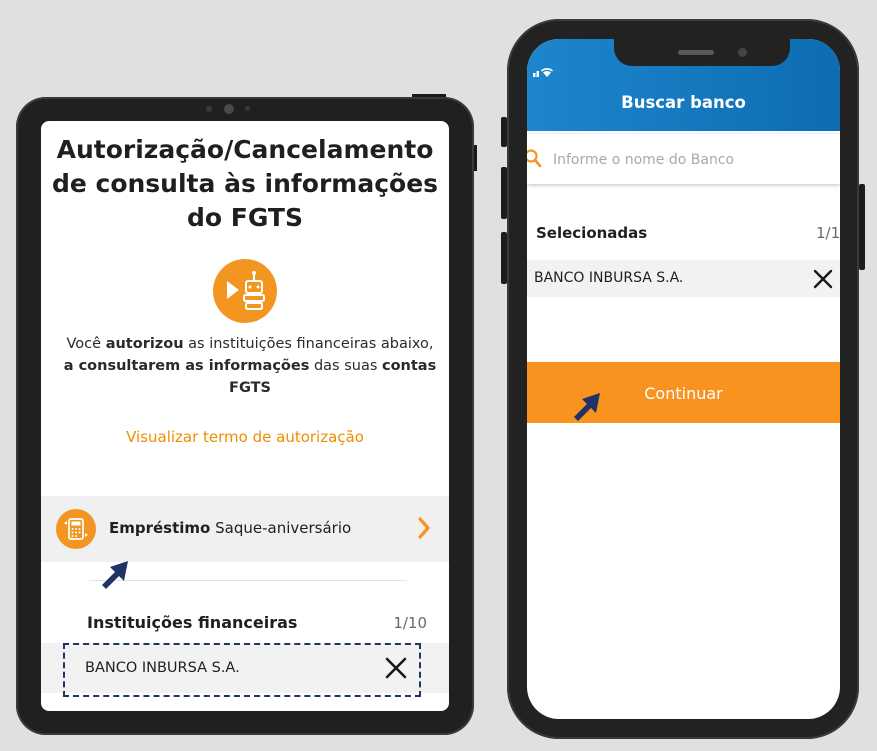 The height and width of the screenshot is (751, 877). What do you see at coordinates (209, 109) in the screenshot?
I see `tablet-sensor` at bounding box center [209, 109].